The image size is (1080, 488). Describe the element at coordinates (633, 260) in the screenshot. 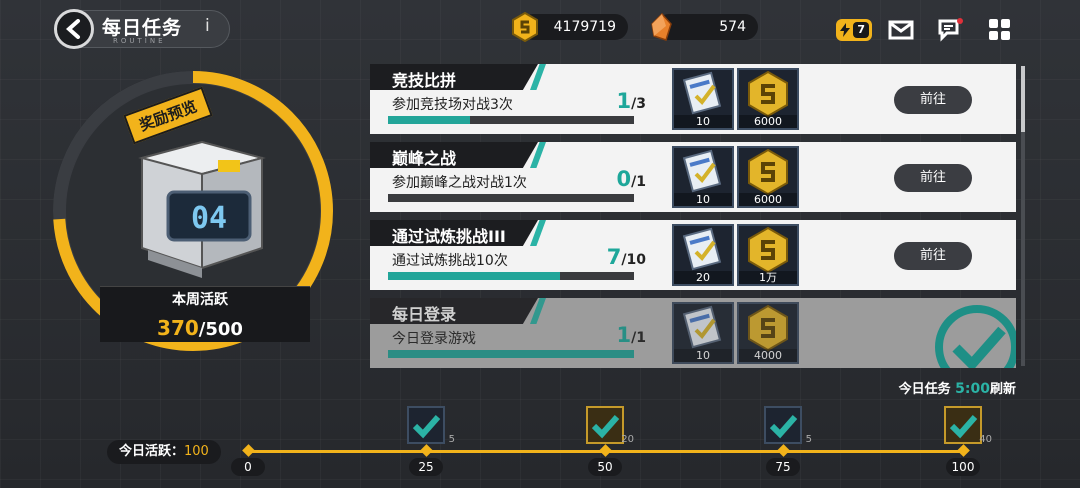

I see `task-progress-total: /10` at that location.